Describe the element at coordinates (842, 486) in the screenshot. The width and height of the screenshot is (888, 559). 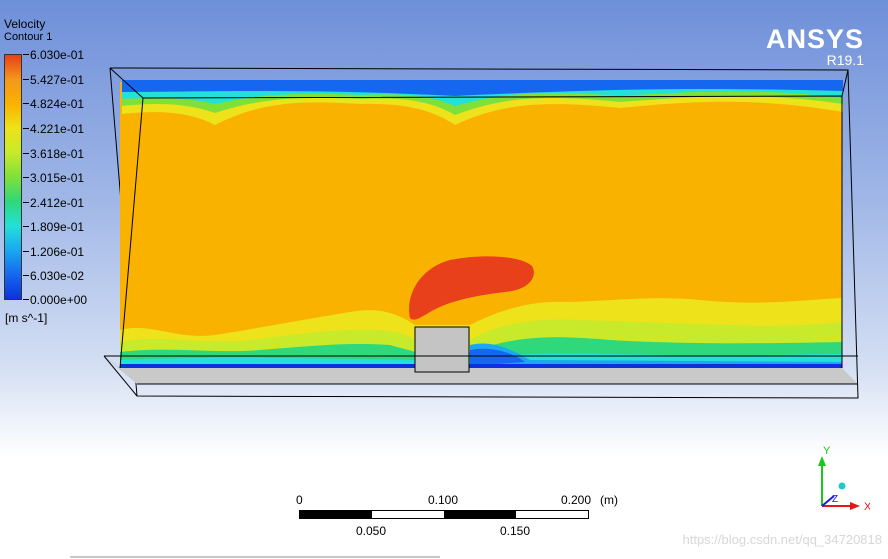
I see `view-sphere-icon` at that location.